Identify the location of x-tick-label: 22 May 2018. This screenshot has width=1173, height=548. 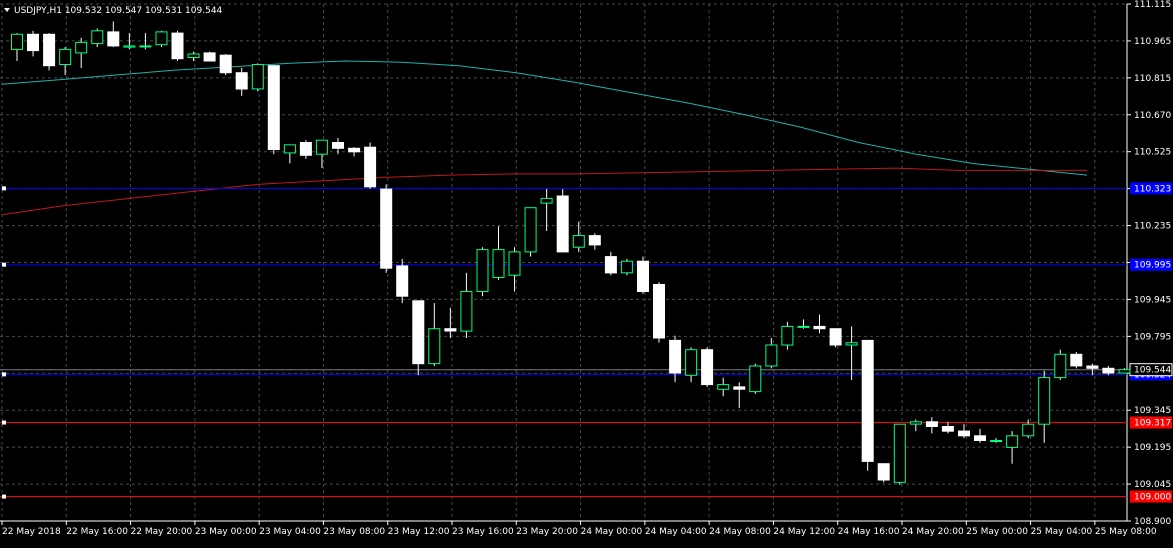
(31, 532).